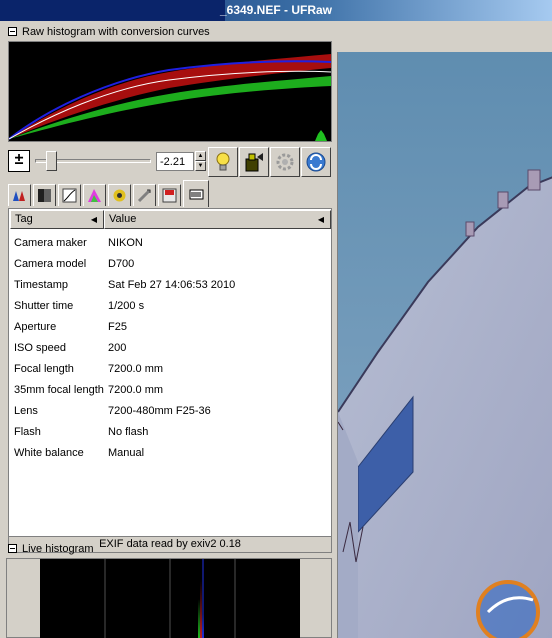  I want to click on row-tag: White balance, so click(49, 453).